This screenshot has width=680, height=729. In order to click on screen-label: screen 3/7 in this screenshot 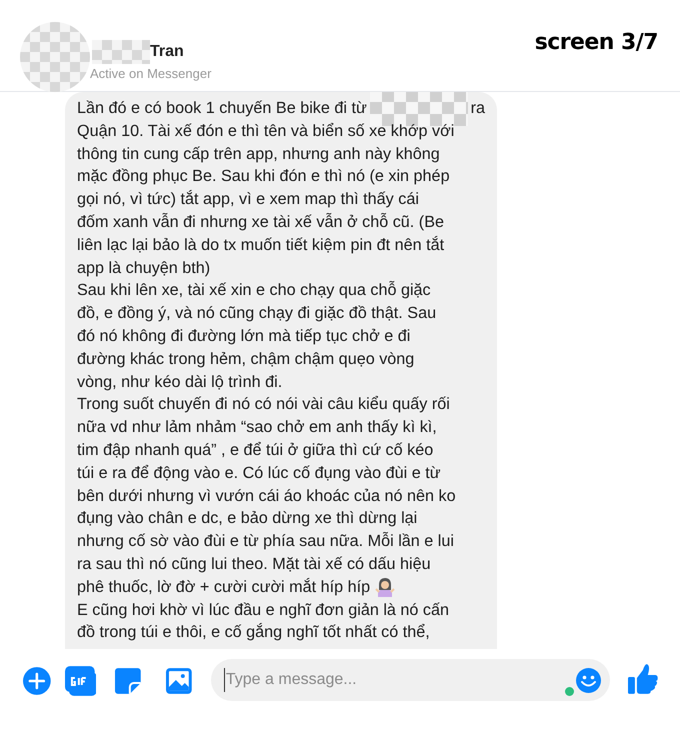, I will do `click(596, 43)`.